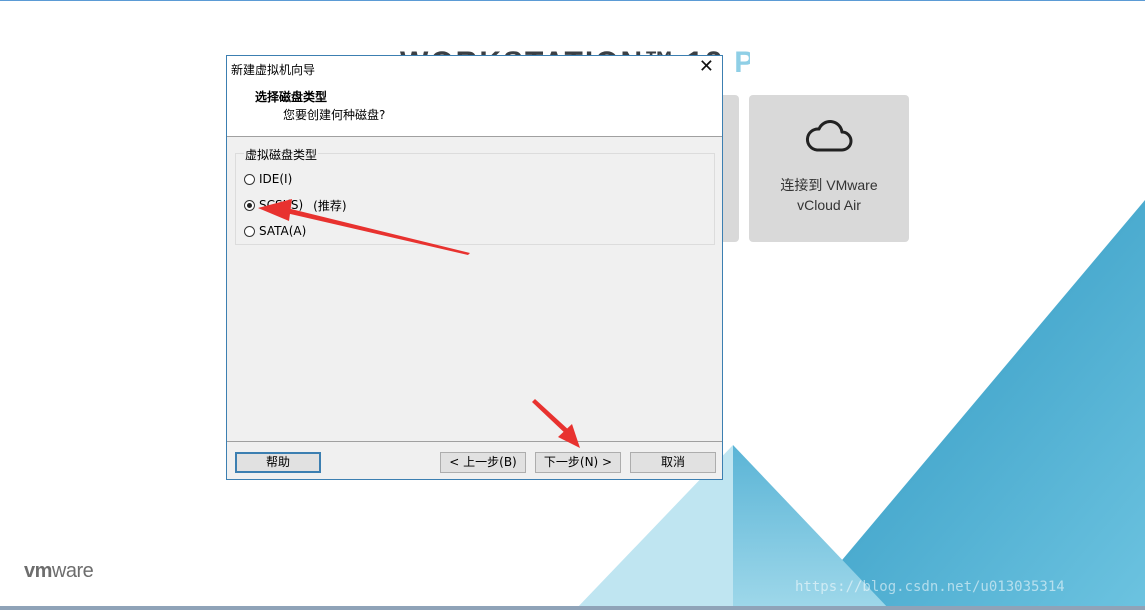 The image size is (1145, 610). Describe the element at coordinates (330, 205) in the screenshot. I see `recommended-note: (推荐)` at that location.